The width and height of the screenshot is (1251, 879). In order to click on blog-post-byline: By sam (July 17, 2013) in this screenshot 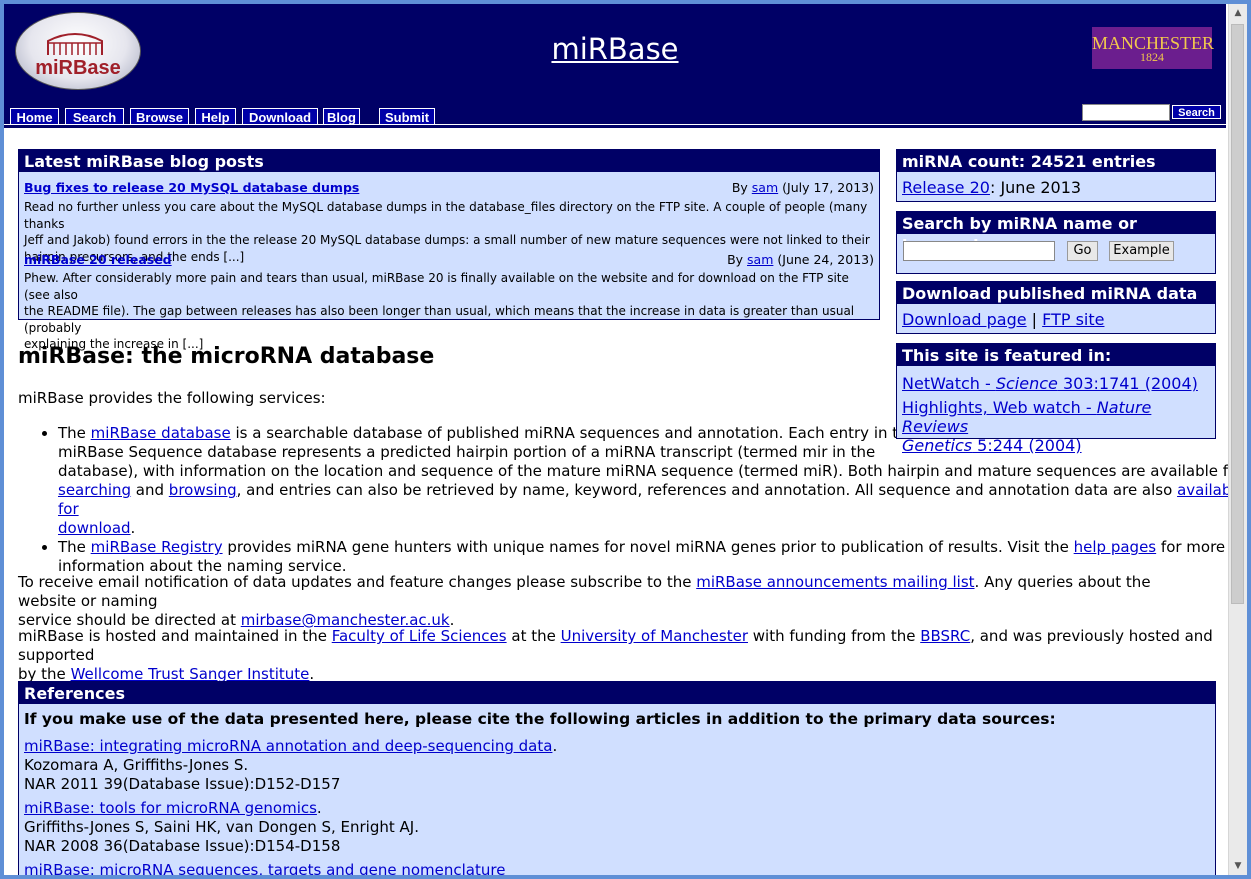, I will do `click(803, 187)`.